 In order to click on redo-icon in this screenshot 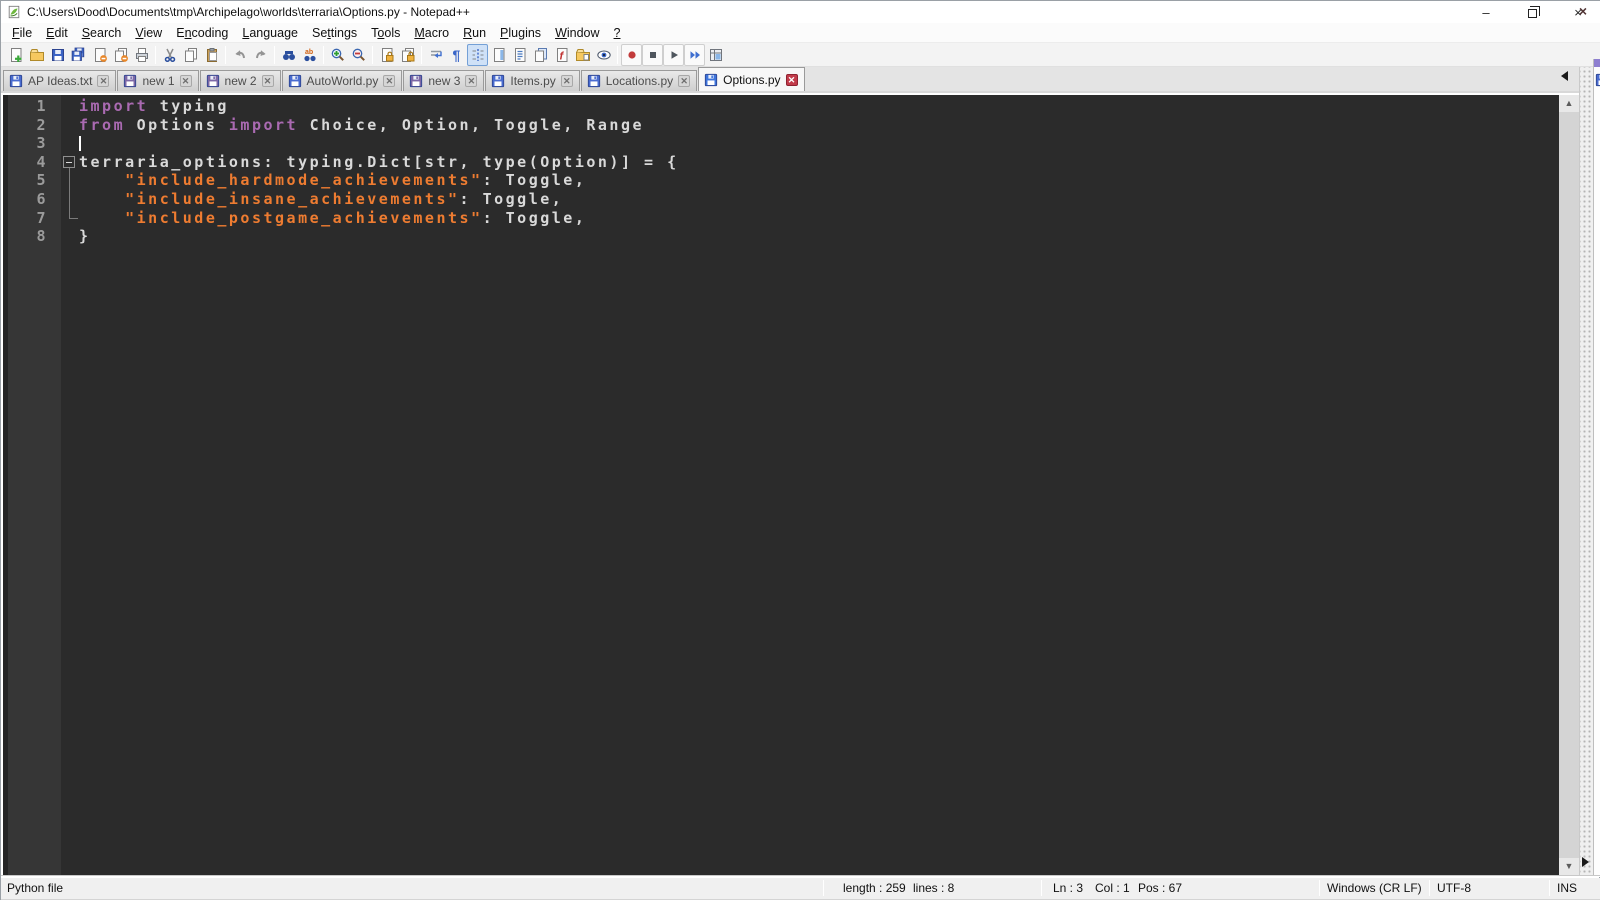, I will do `click(260, 55)`.